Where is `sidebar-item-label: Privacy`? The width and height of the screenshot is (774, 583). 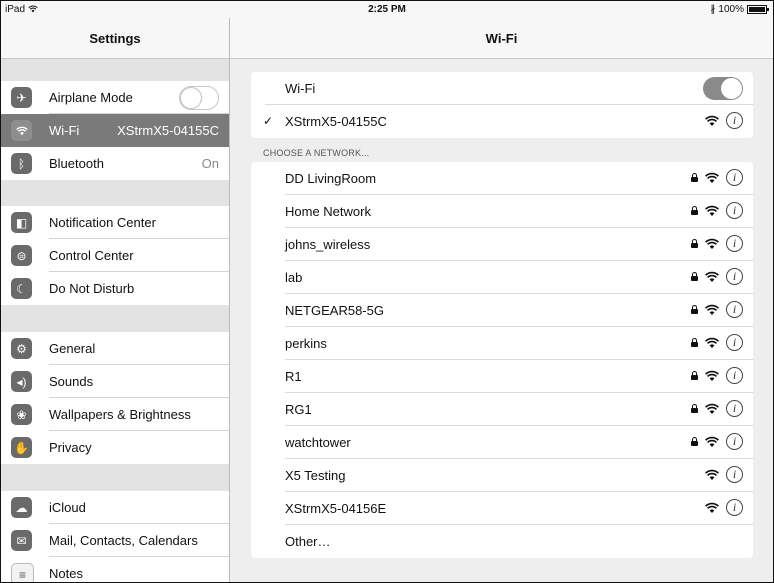 sidebar-item-label: Privacy is located at coordinates (70, 447).